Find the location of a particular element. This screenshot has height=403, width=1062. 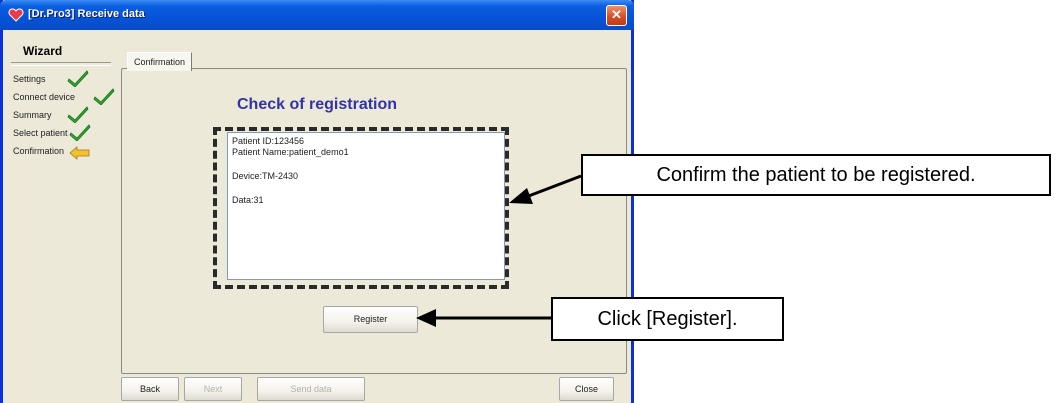

arrow-left-icon is located at coordinates (79, 153).